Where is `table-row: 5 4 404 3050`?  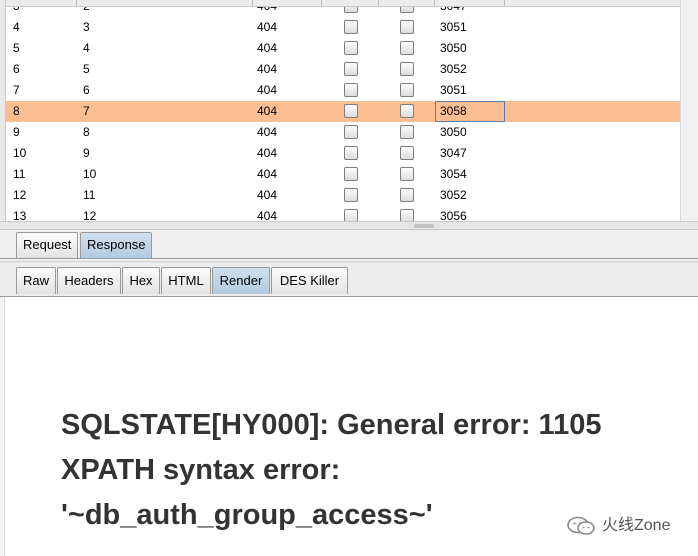 table-row: 5 4 404 3050 is located at coordinates (343, 48).